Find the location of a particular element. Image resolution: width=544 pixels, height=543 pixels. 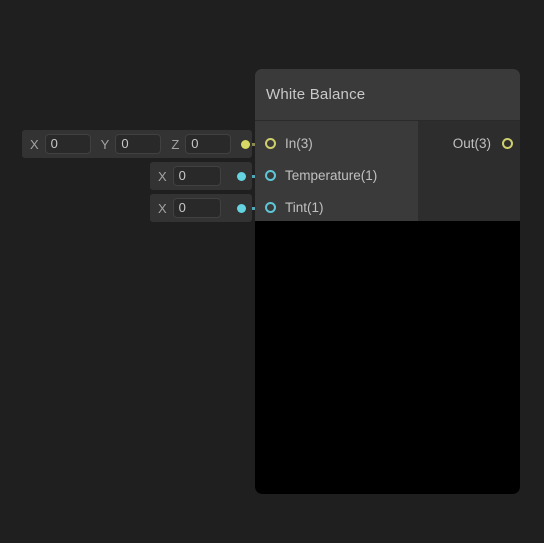

port-label-in: In(3) is located at coordinates (299, 143).